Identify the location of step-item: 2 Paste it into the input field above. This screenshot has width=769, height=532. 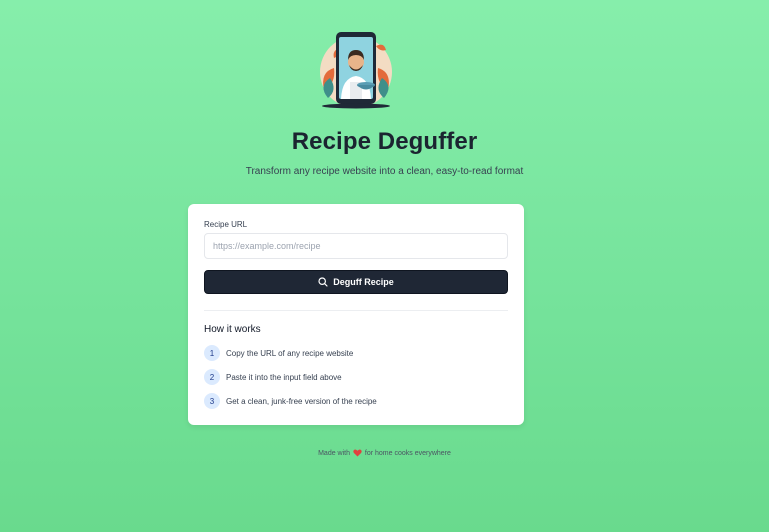
(273, 377).